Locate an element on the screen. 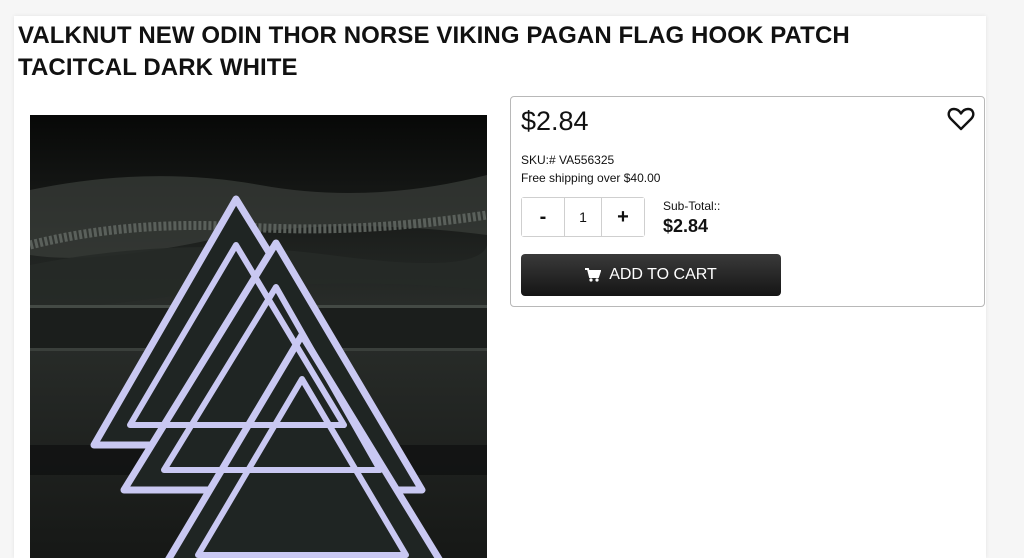 This screenshot has height=558, width=1024. product-price: $2.84 is located at coordinates (555, 121).